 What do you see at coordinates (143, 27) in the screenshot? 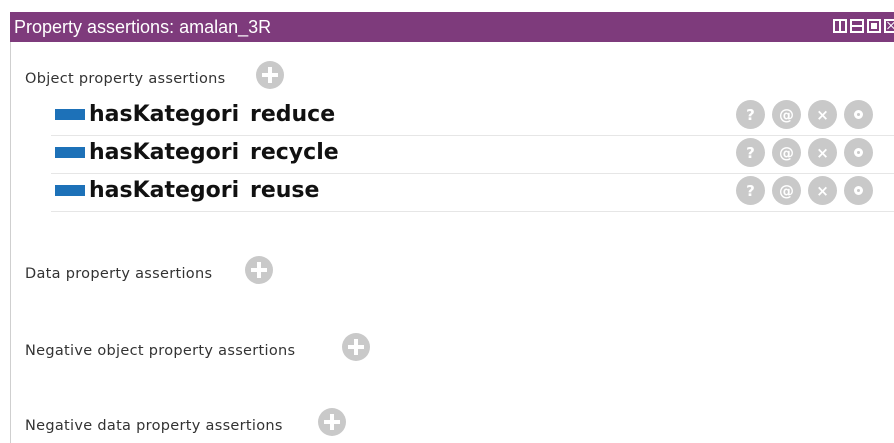
I see `view-title: Property assertions: amalan_3R` at bounding box center [143, 27].